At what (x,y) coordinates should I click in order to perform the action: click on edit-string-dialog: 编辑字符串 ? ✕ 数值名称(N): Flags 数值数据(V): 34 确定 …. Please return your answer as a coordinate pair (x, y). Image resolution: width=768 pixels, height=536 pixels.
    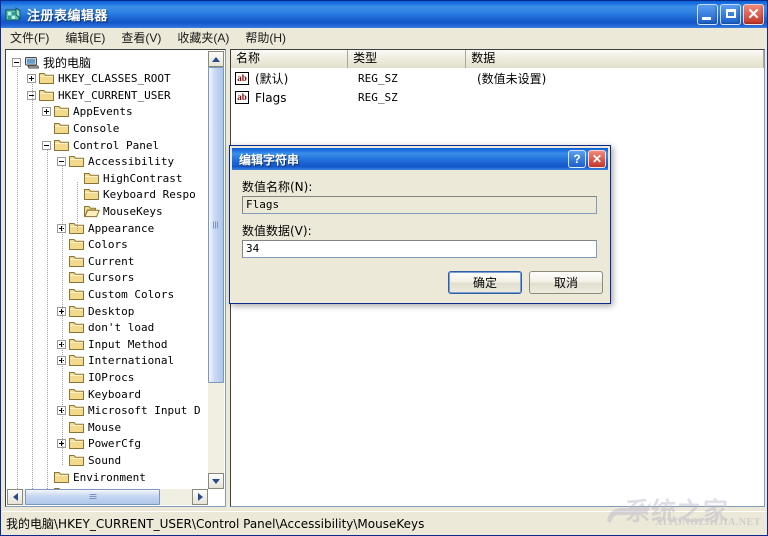
    Looking at the image, I should click on (420, 224).